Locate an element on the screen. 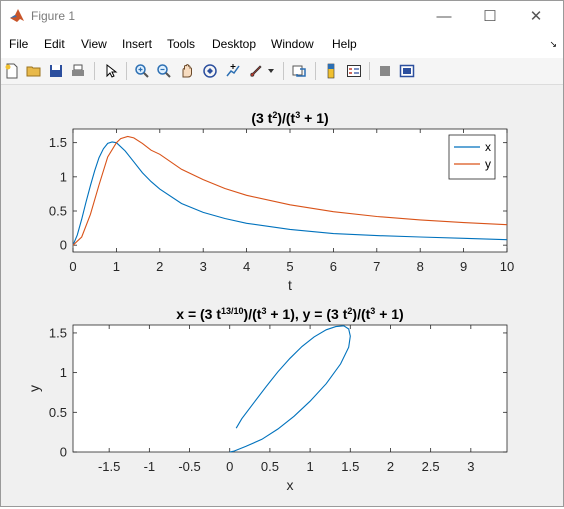 This screenshot has width=564, height=509. y-axis-label: y is located at coordinates (34, 388).